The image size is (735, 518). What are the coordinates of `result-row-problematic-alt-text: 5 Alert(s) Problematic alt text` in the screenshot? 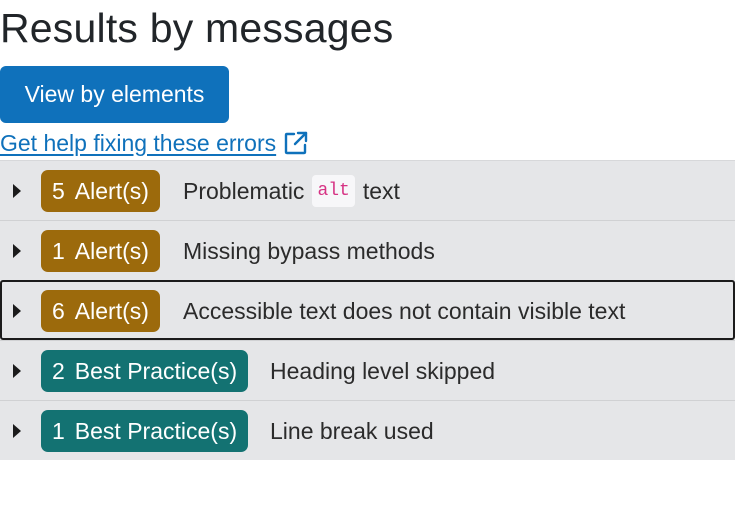 It's located at (367, 190).